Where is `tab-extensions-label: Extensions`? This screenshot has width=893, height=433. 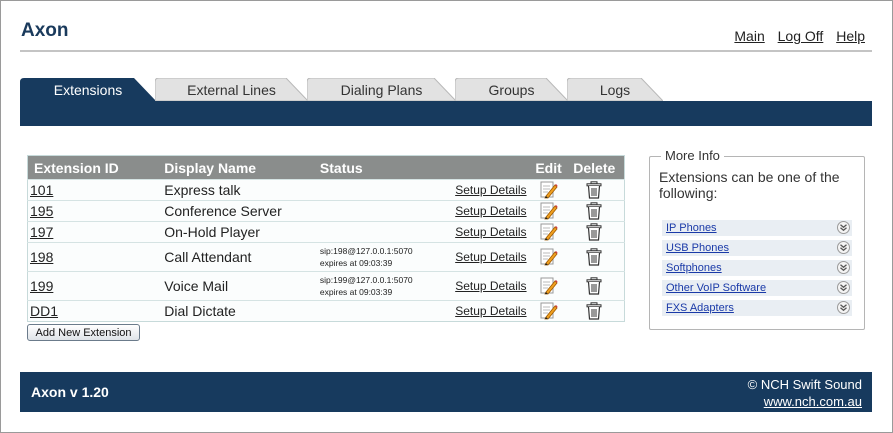 tab-extensions-label: Extensions is located at coordinates (88, 90).